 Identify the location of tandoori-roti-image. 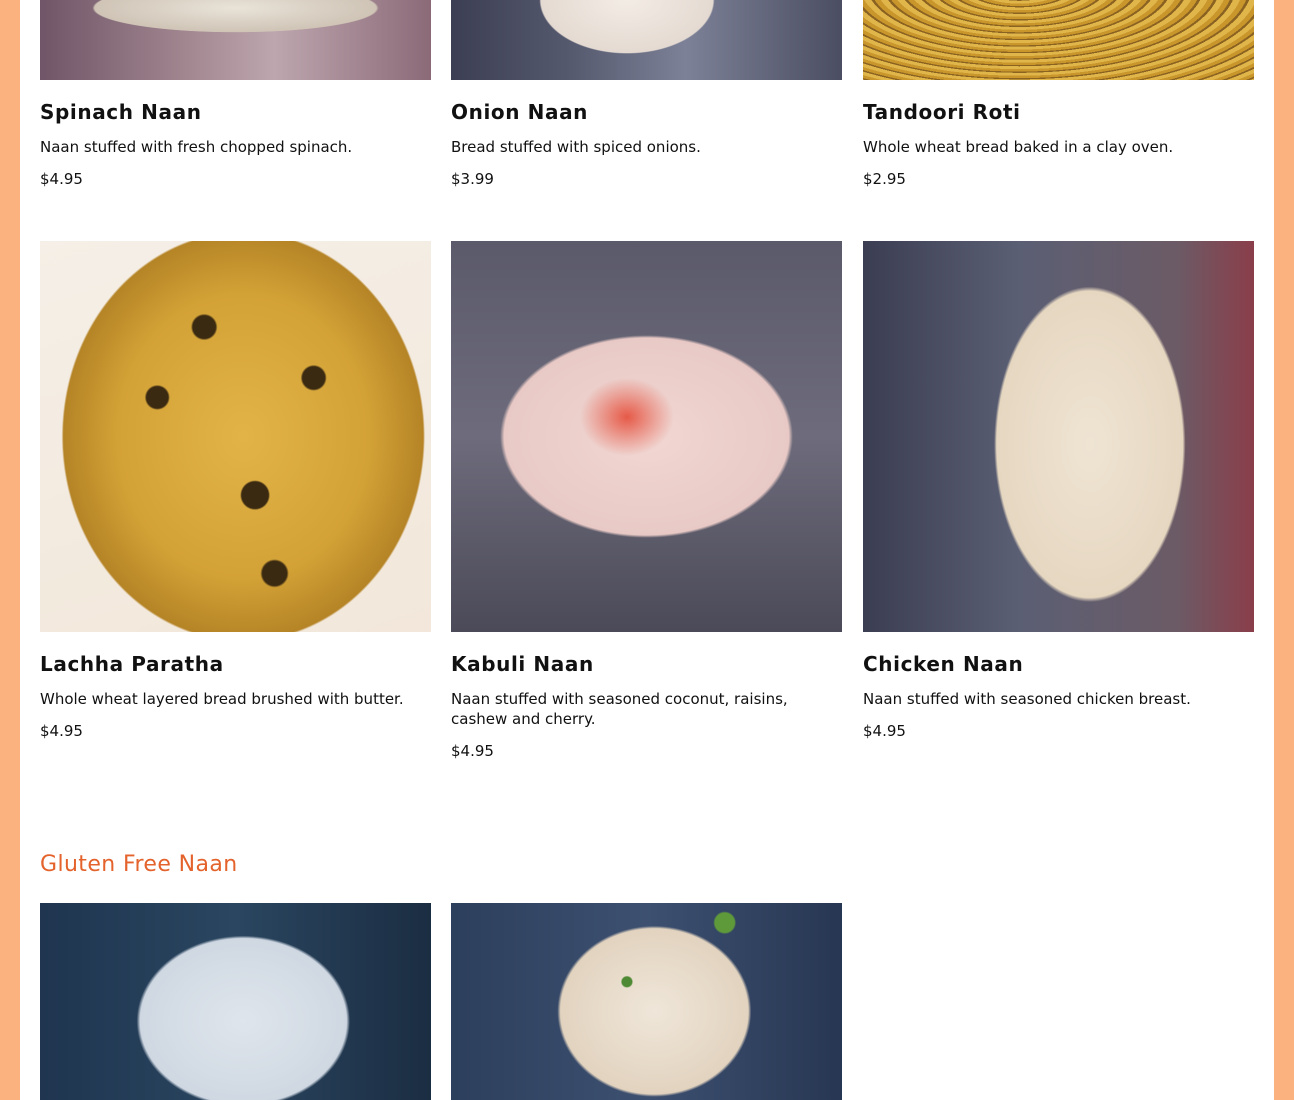
(1058, 40).